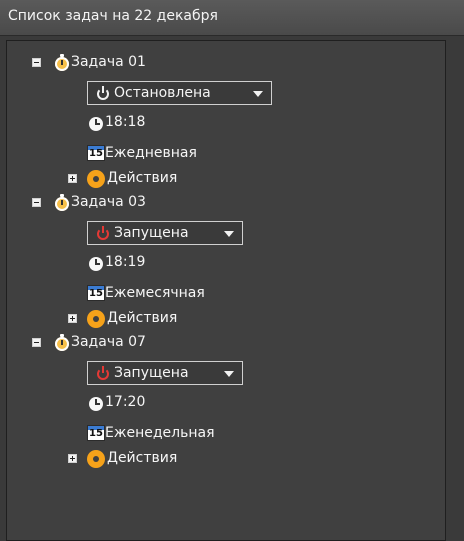  I want to click on task-time: 18:18, so click(125, 122).